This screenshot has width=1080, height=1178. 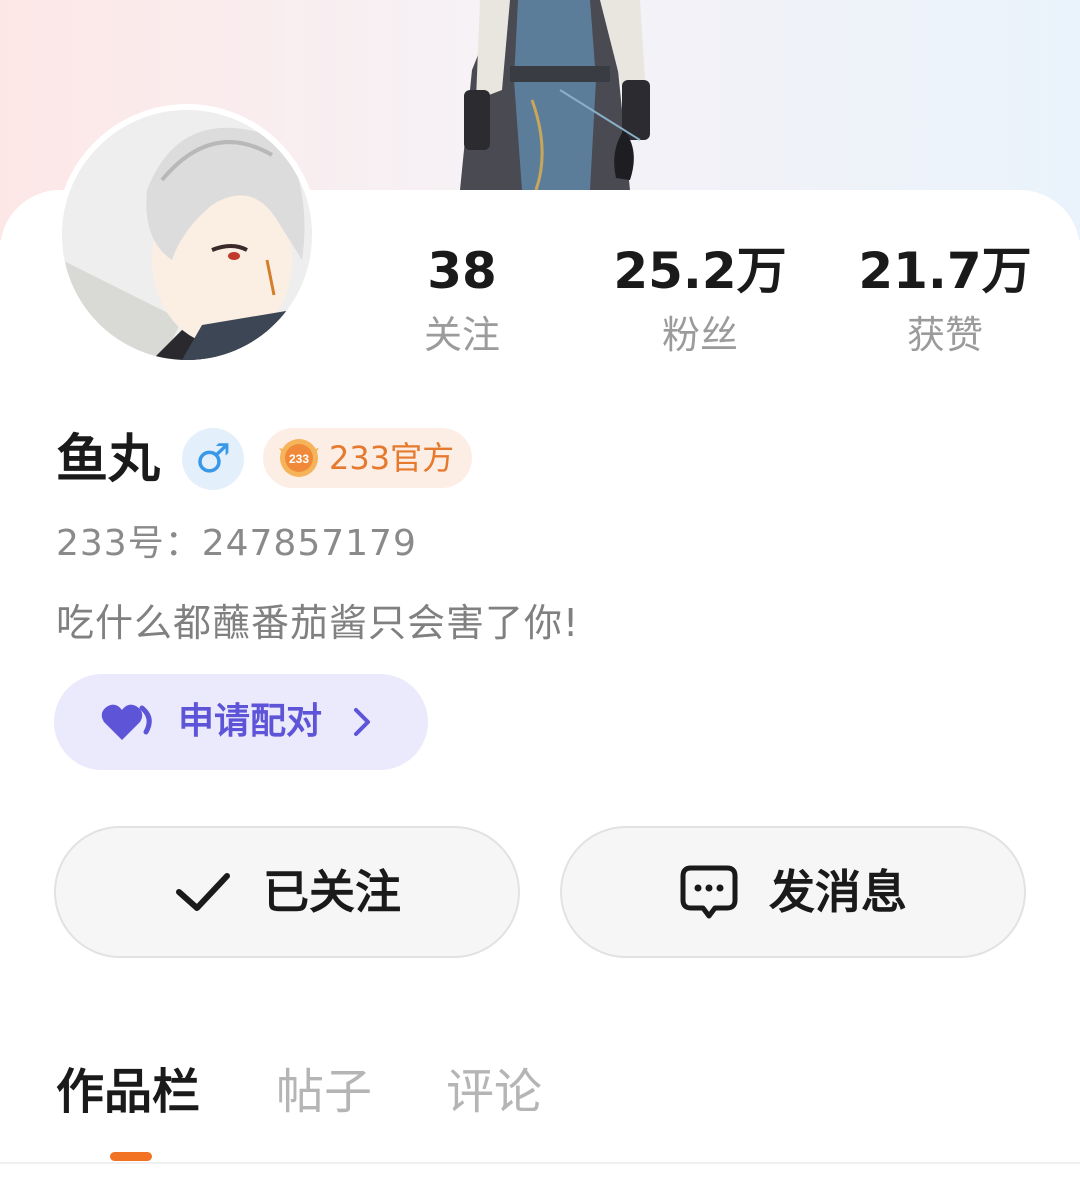 I want to click on svg-text: 233, so click(x=299, y=459).